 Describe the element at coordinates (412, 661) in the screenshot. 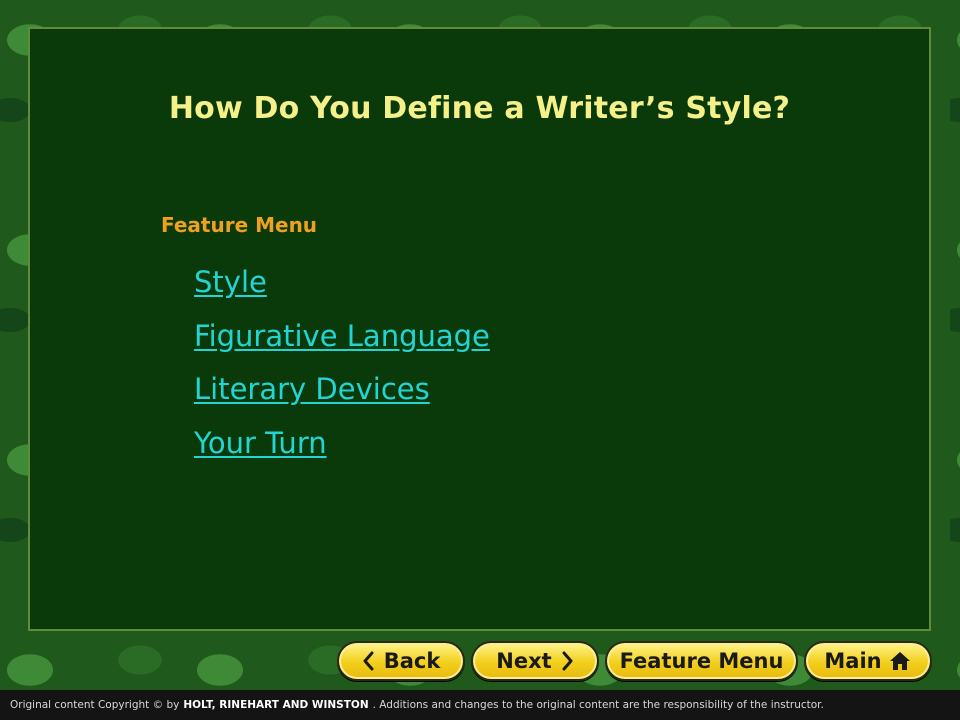

I see `back-label: Back` at that location.